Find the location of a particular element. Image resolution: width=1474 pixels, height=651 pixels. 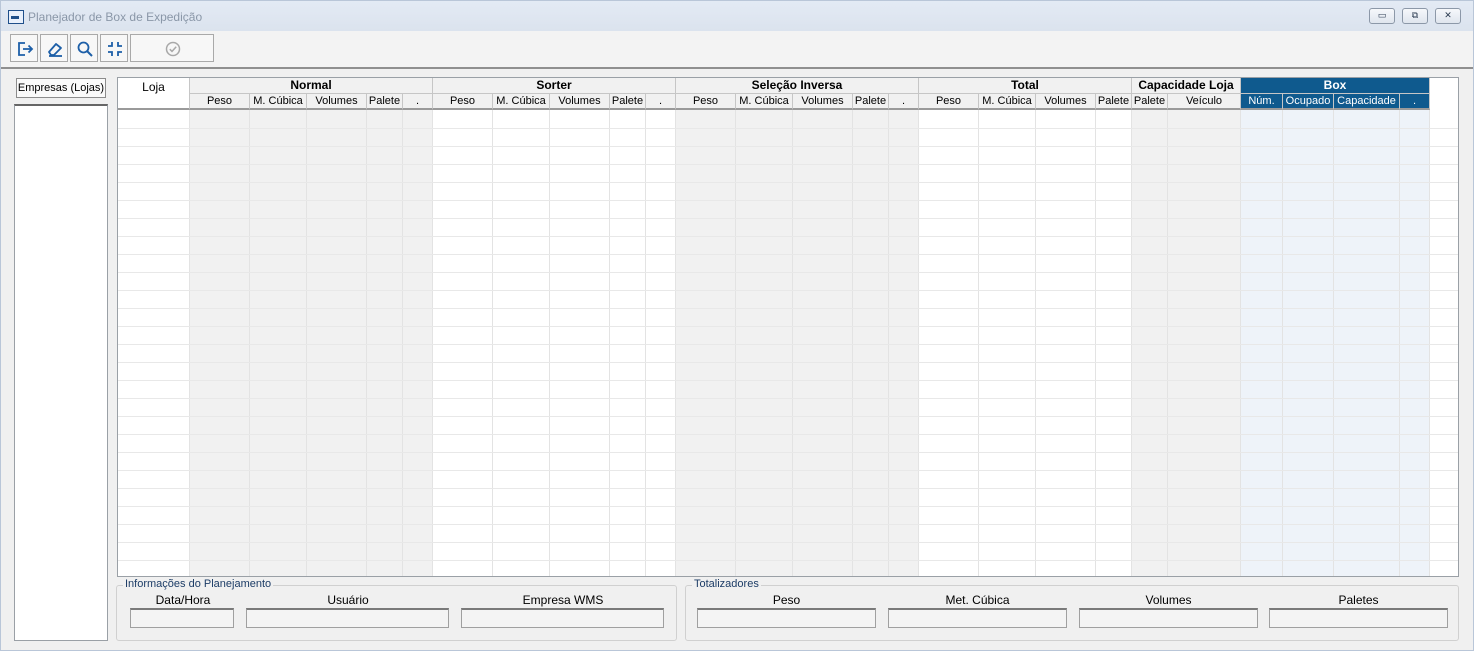

minimize-button: ▭ is located at coordinates (1382, 16).